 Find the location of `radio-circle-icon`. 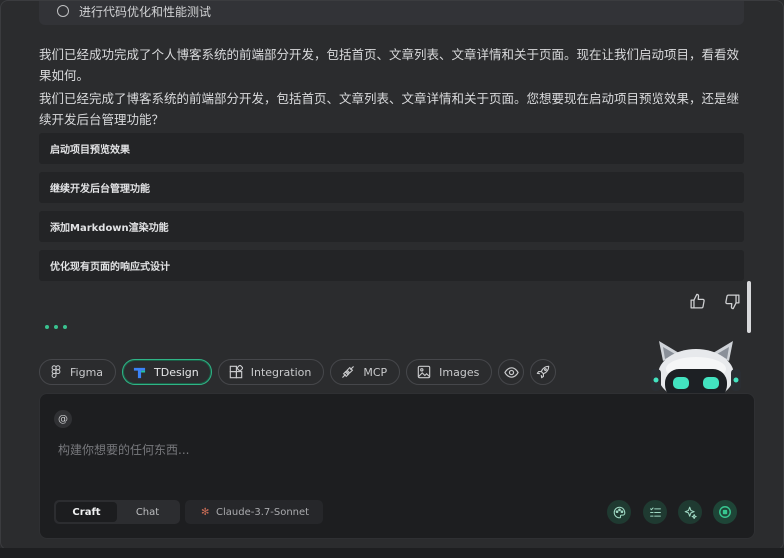

radio-circle-icon is located at coordinates (63, 11).